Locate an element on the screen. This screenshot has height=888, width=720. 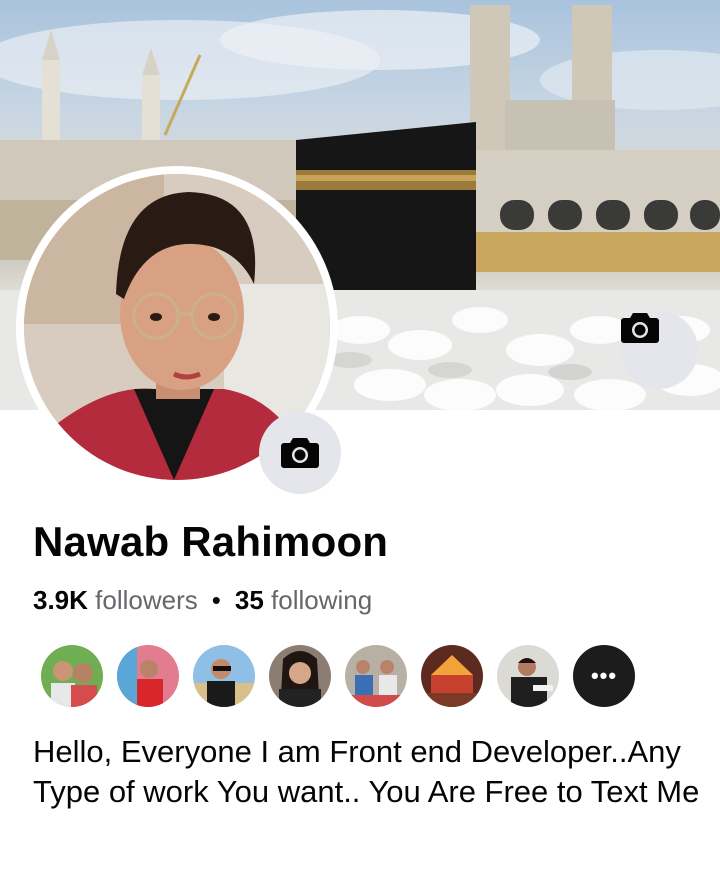
profile-name: Nawab Rahimoon is located at coordinates (211, 541).